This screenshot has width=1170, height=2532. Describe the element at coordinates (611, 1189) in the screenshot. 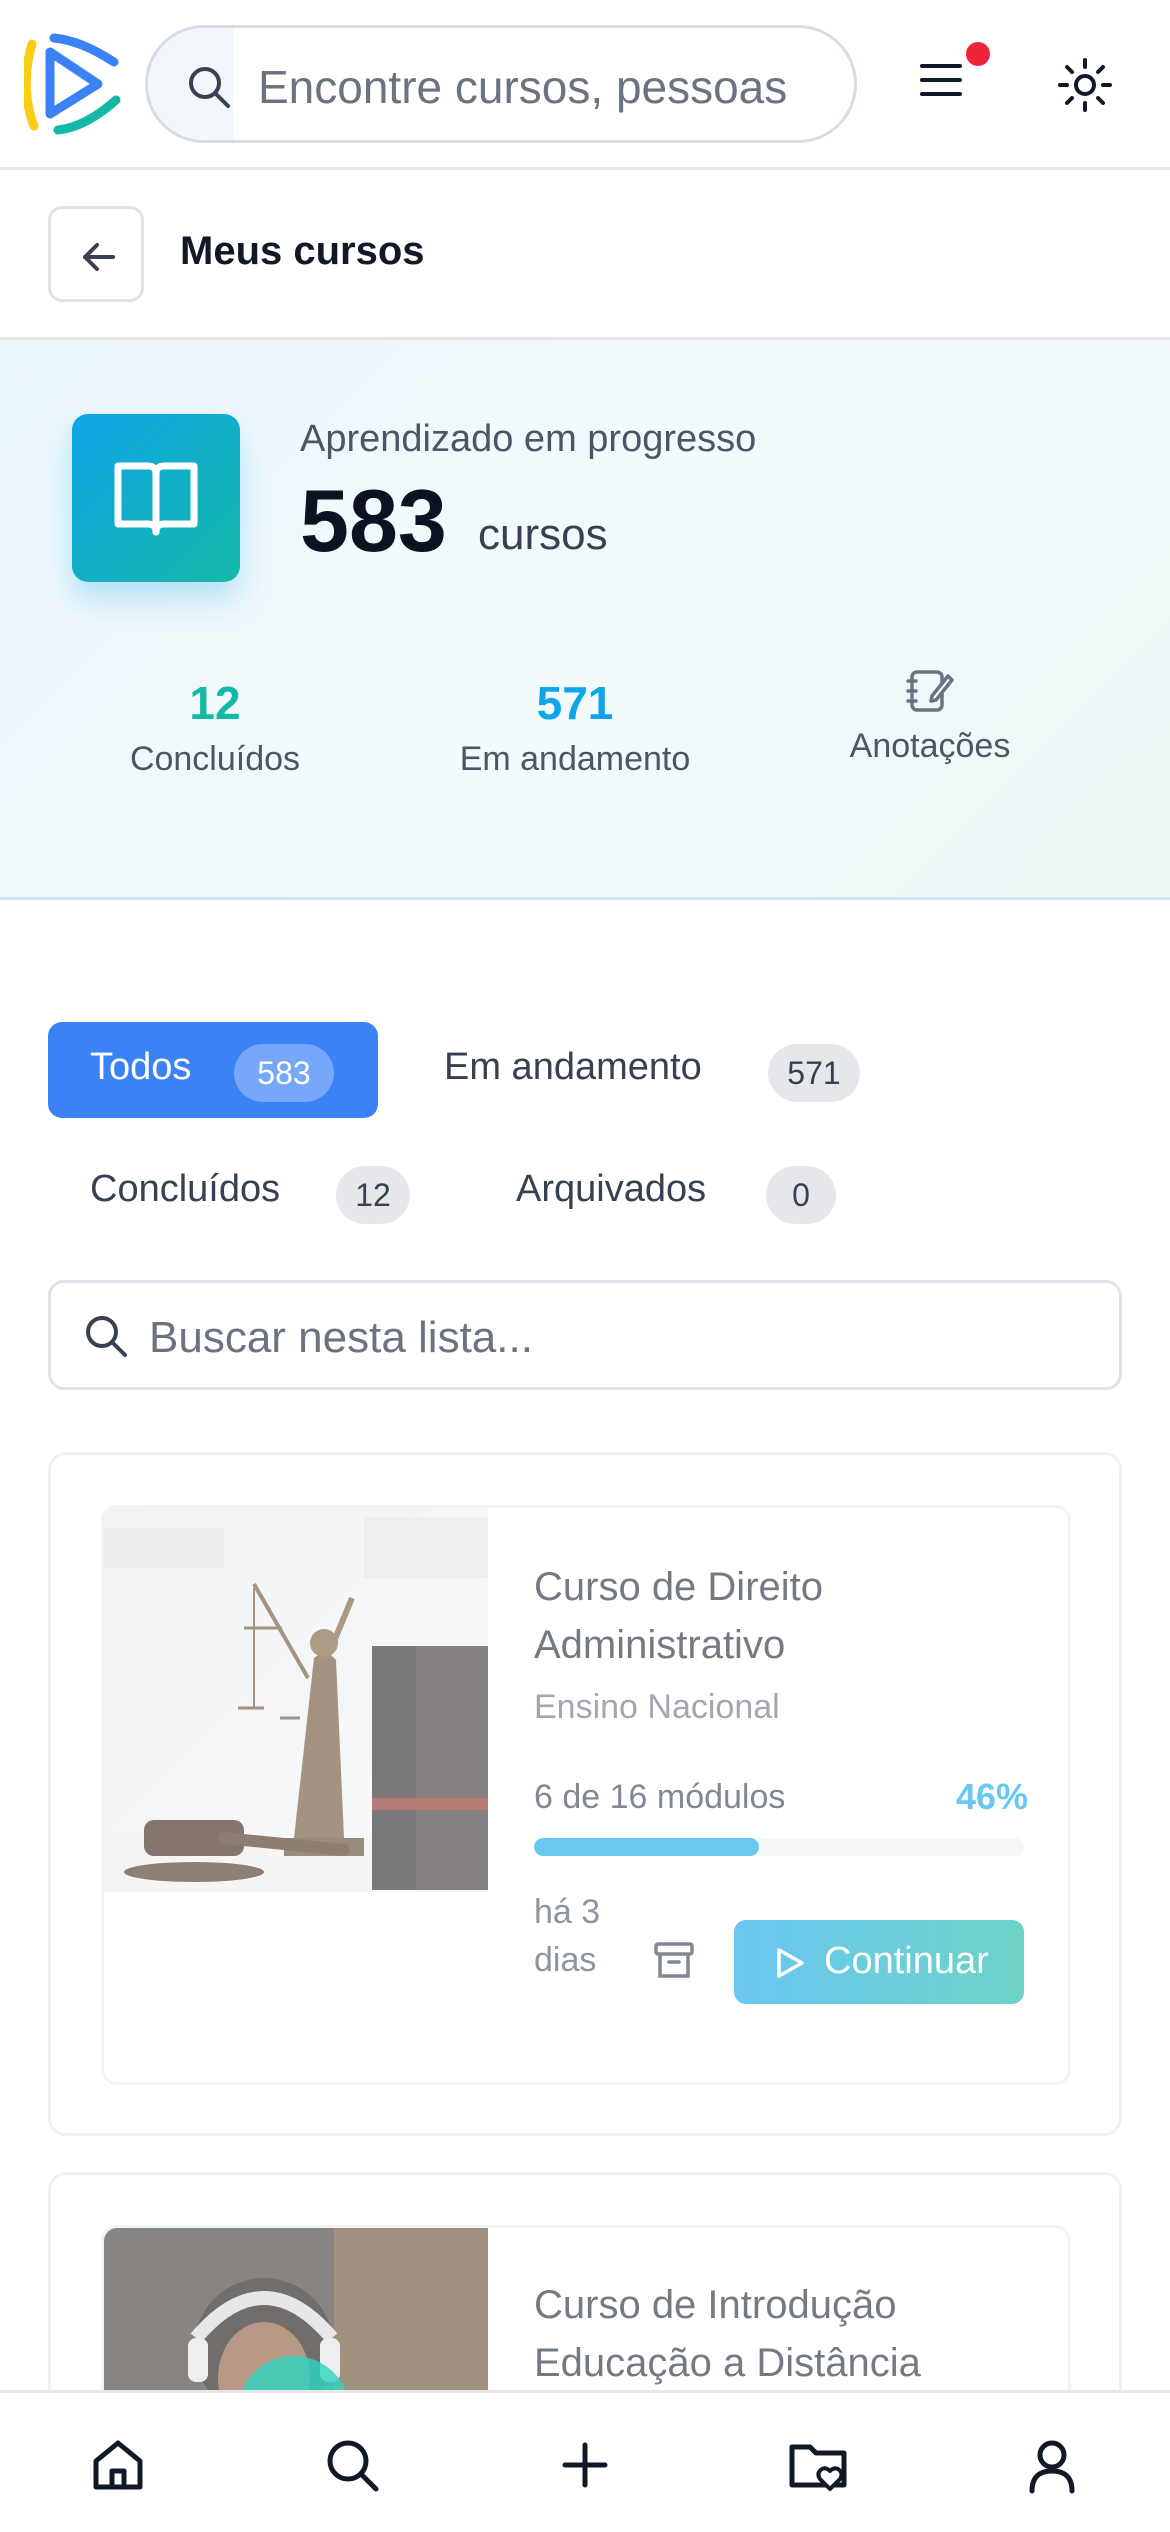

I see `tab-archived-label: Arquivados` at that location.